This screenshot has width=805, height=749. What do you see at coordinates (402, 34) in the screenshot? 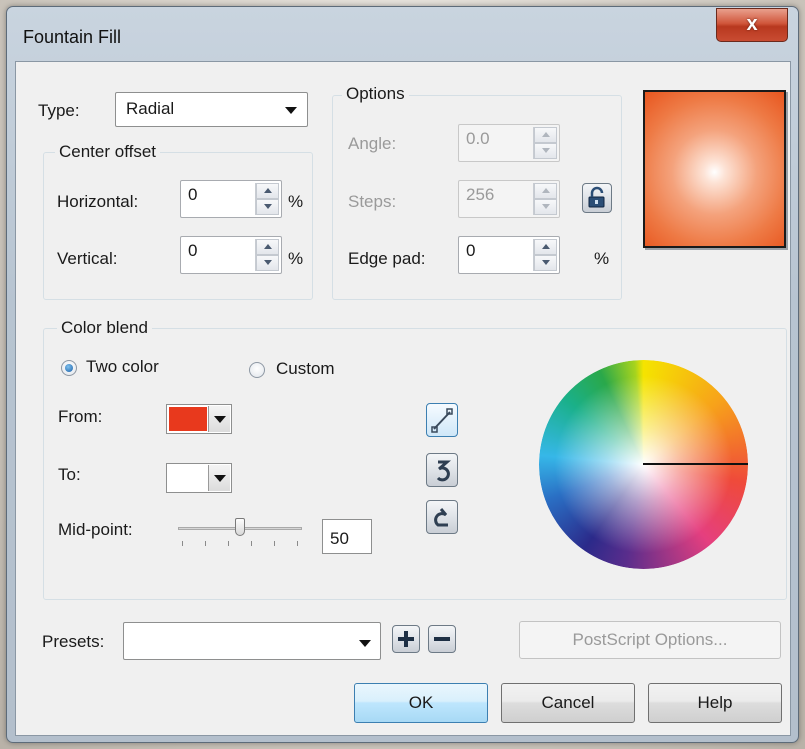
I see `title-bar: Fountain Fill x` at bounding box center [402, 34].